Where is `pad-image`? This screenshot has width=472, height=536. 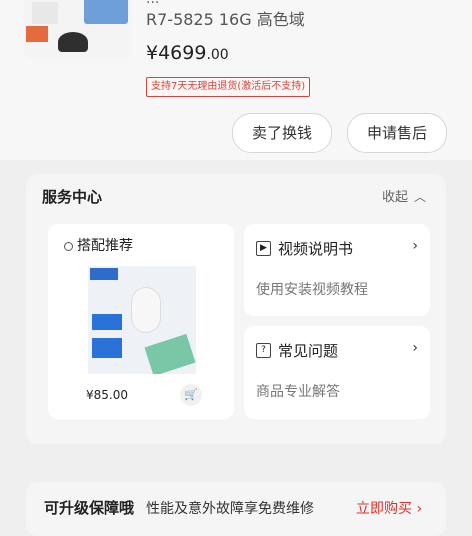 pad-image is located at coordinates (170, 353).